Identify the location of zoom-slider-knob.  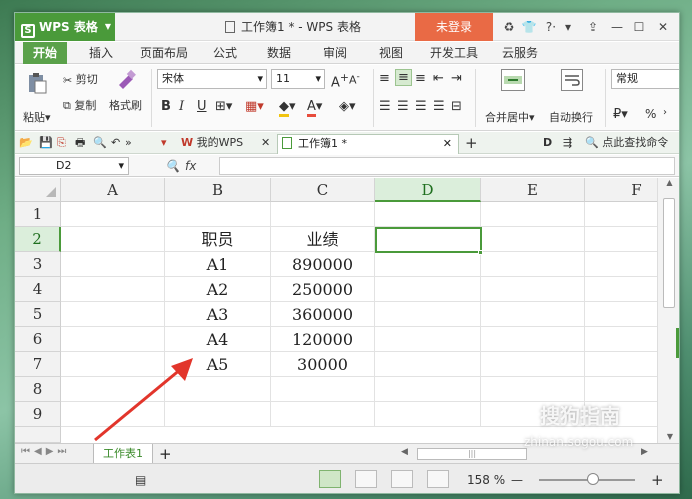
(593, 479).